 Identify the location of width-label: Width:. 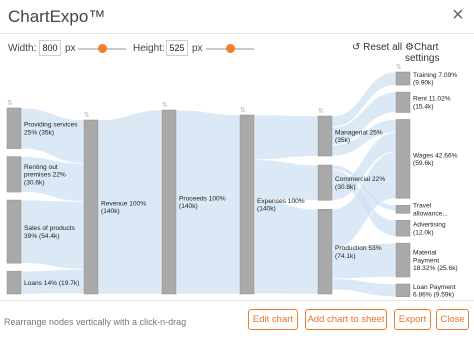
(22, 48).